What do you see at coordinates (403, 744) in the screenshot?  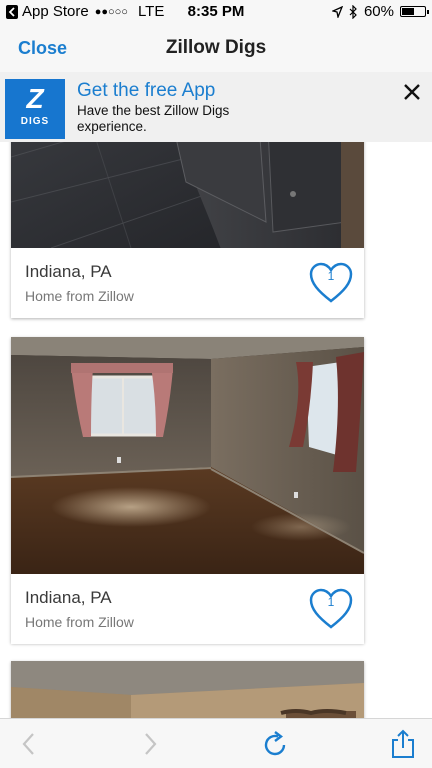 I see `share-icon` at bounding box center [403, 744].